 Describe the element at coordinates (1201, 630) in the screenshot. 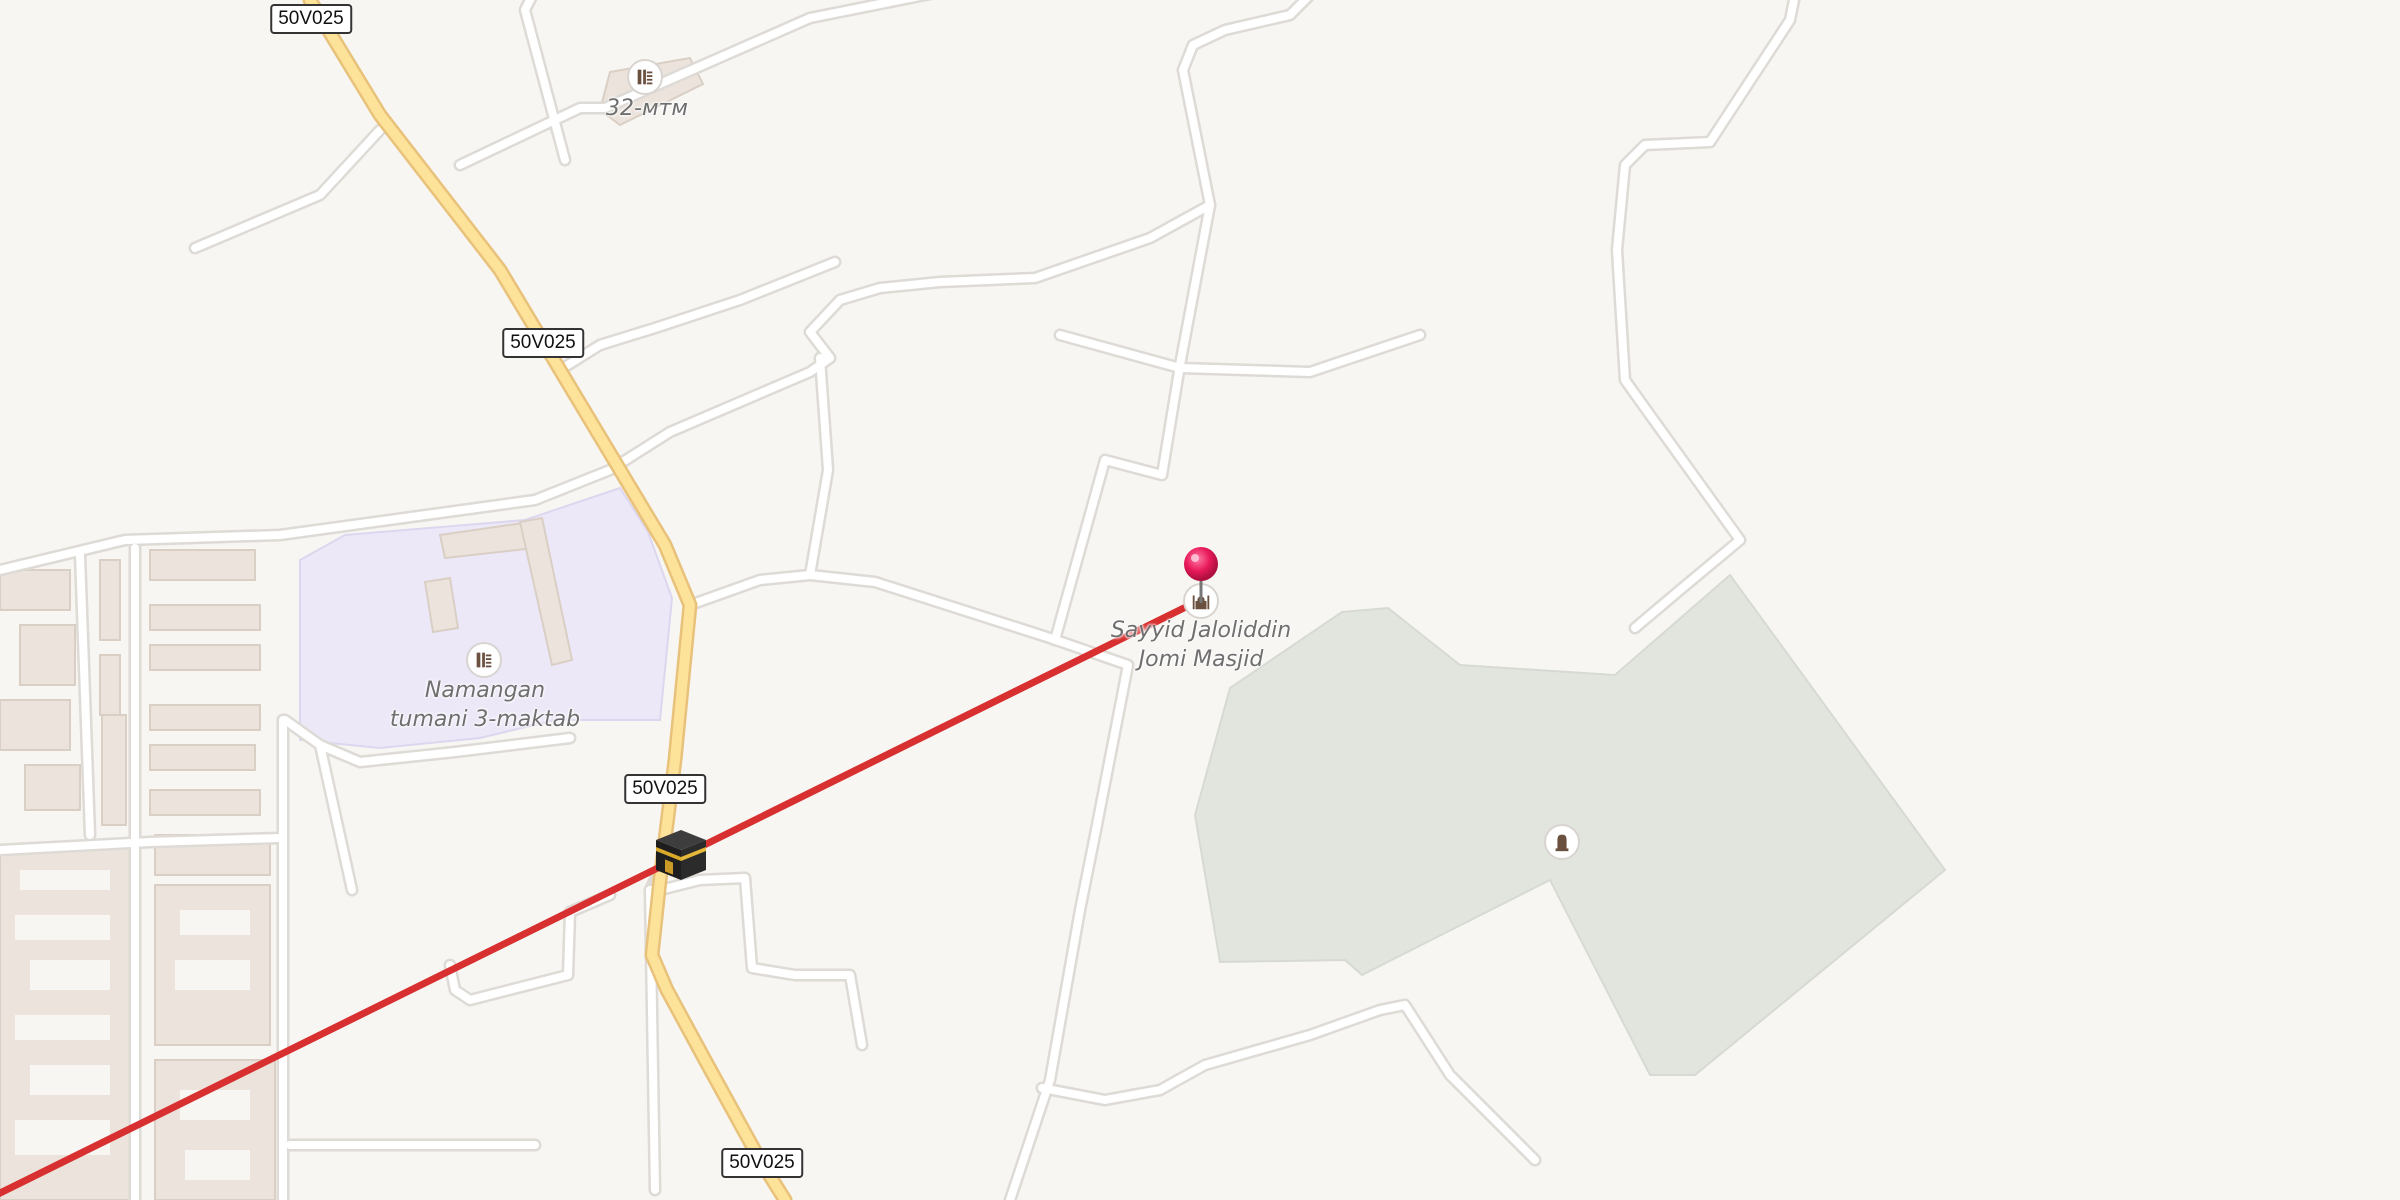

I see `mosque-label-line1: Sayyid Jaloliddin` at that location.